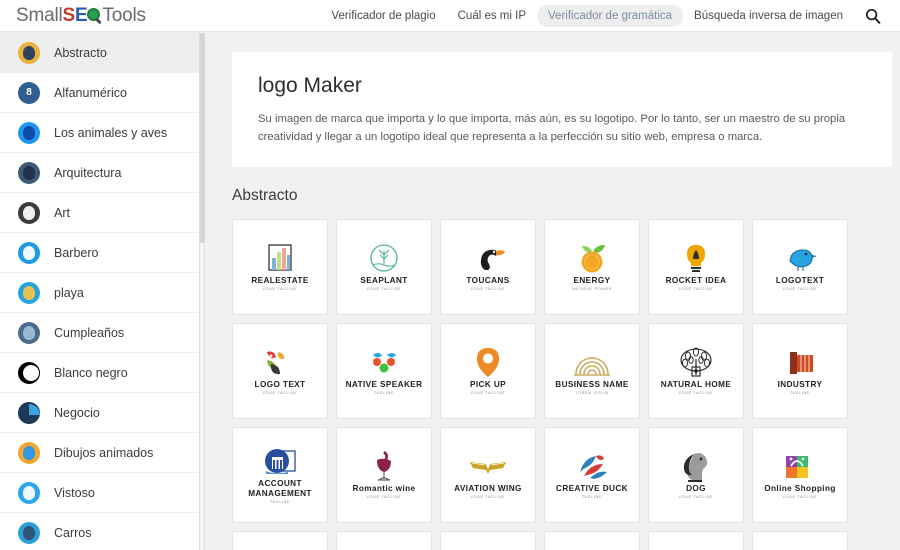 The width and height of the screenshot is (900, 550). I want to click on sidebar-item-label: Negocio, so click(77, 412).